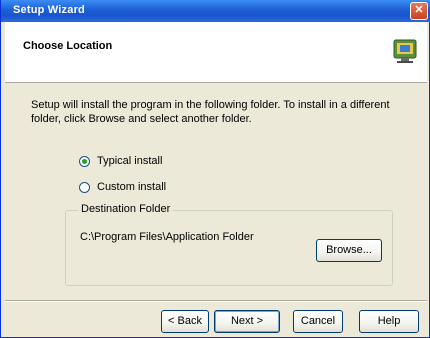 The width and height of the screenshot is (430, 338). What do you see at coordinates (247, 321) in the screenshot?
I see `next-button: Next >` at bounding box center [247, 321].